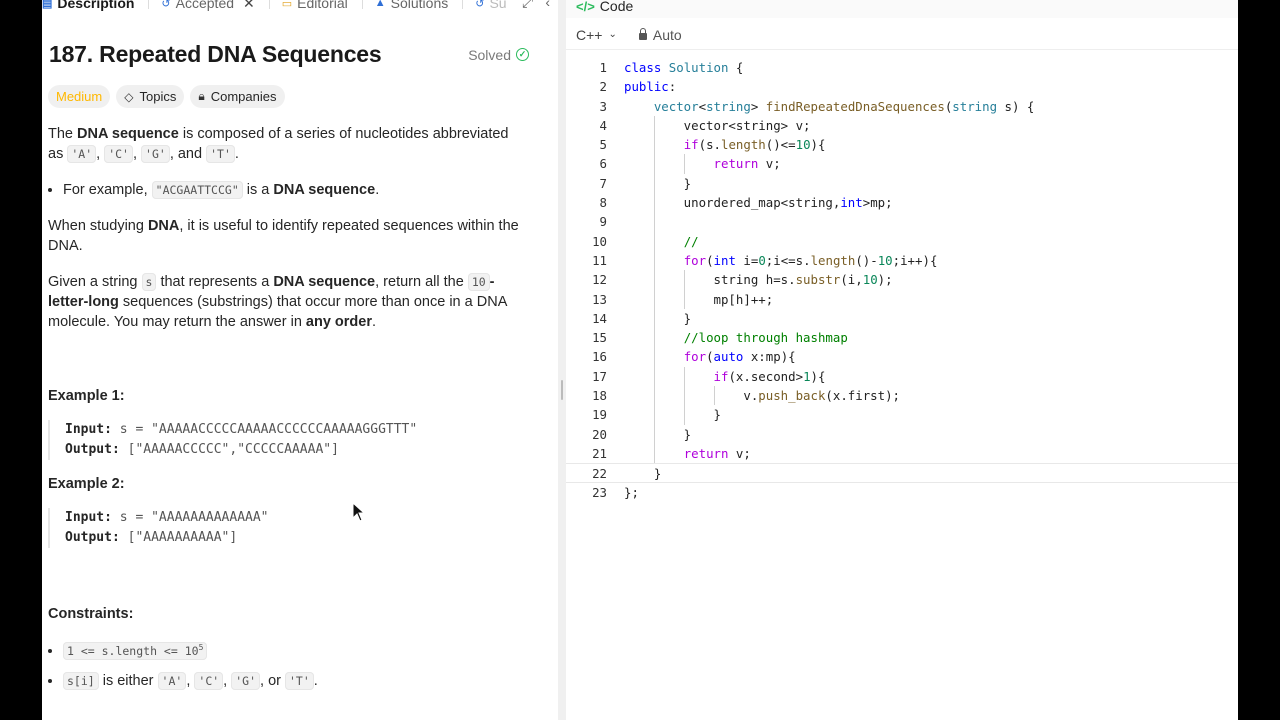 The image size is (1280, 720). What do you see at coordinates (902, 125) in the screenshot?
I see `code-line: 4 vector<string> v;` at bounding box center [902, 125].